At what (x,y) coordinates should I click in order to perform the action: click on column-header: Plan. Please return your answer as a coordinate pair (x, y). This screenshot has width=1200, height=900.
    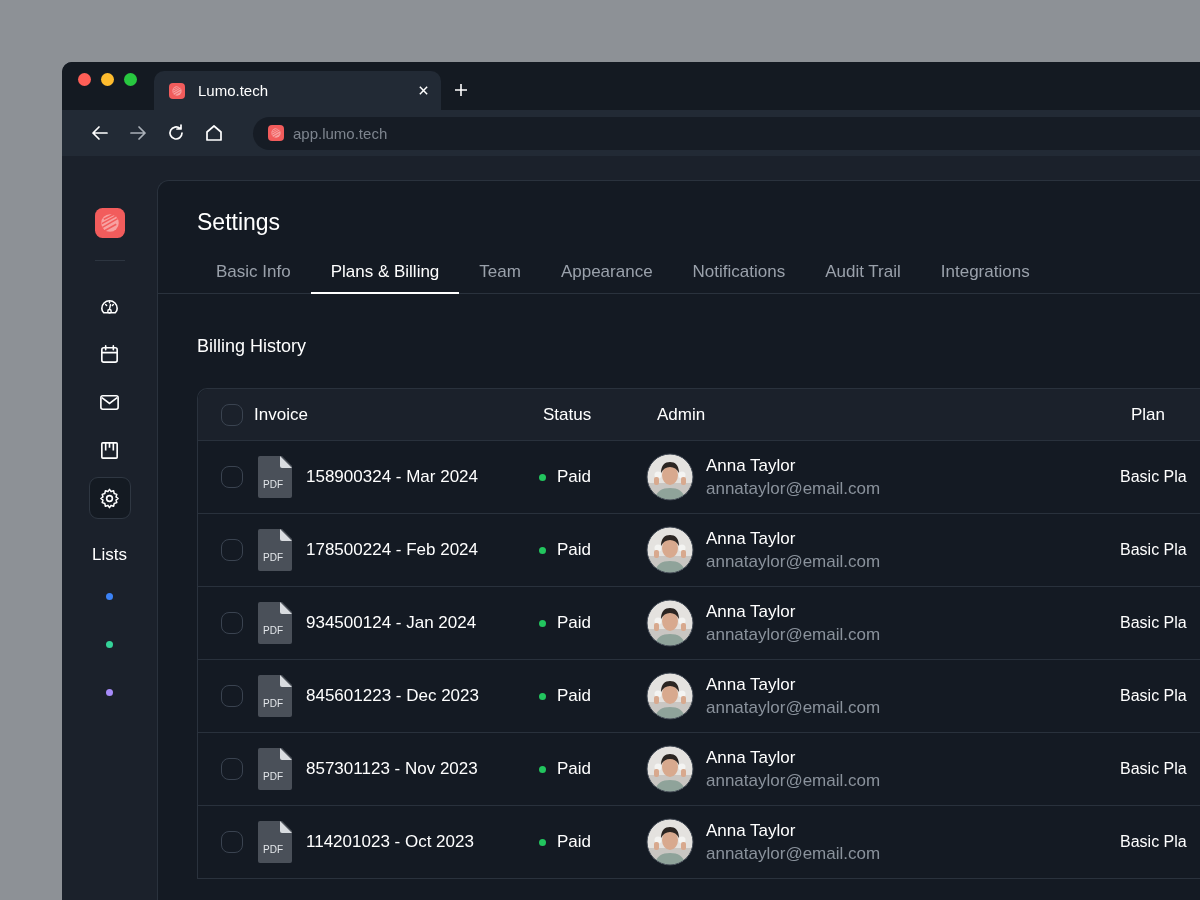
    Looking at the image, I should click on (1148, 414).